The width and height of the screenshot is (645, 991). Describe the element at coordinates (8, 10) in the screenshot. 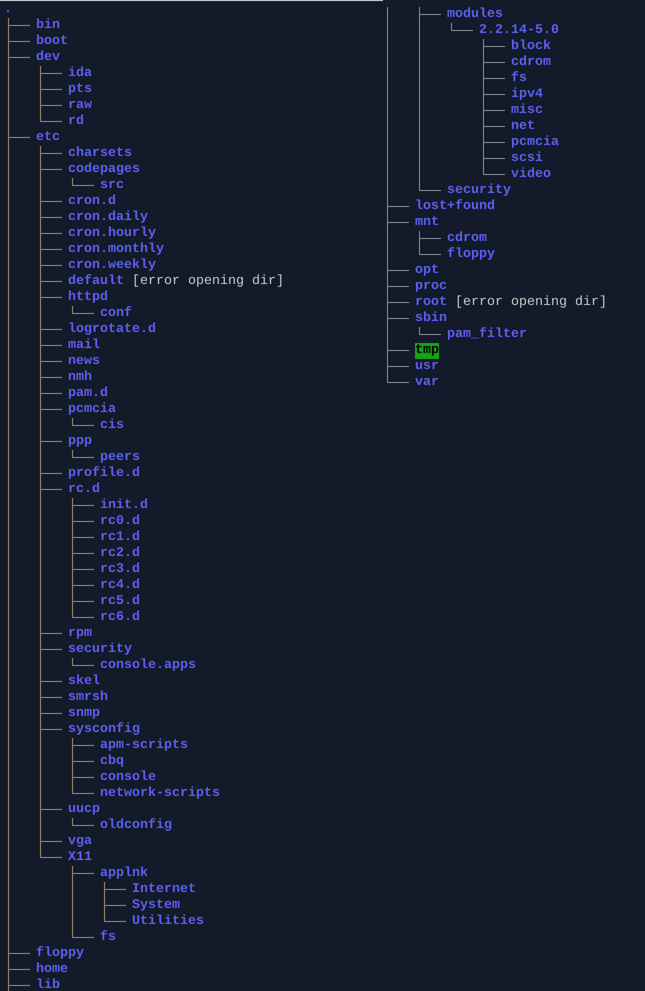

I see `root-directory: .` at that location.